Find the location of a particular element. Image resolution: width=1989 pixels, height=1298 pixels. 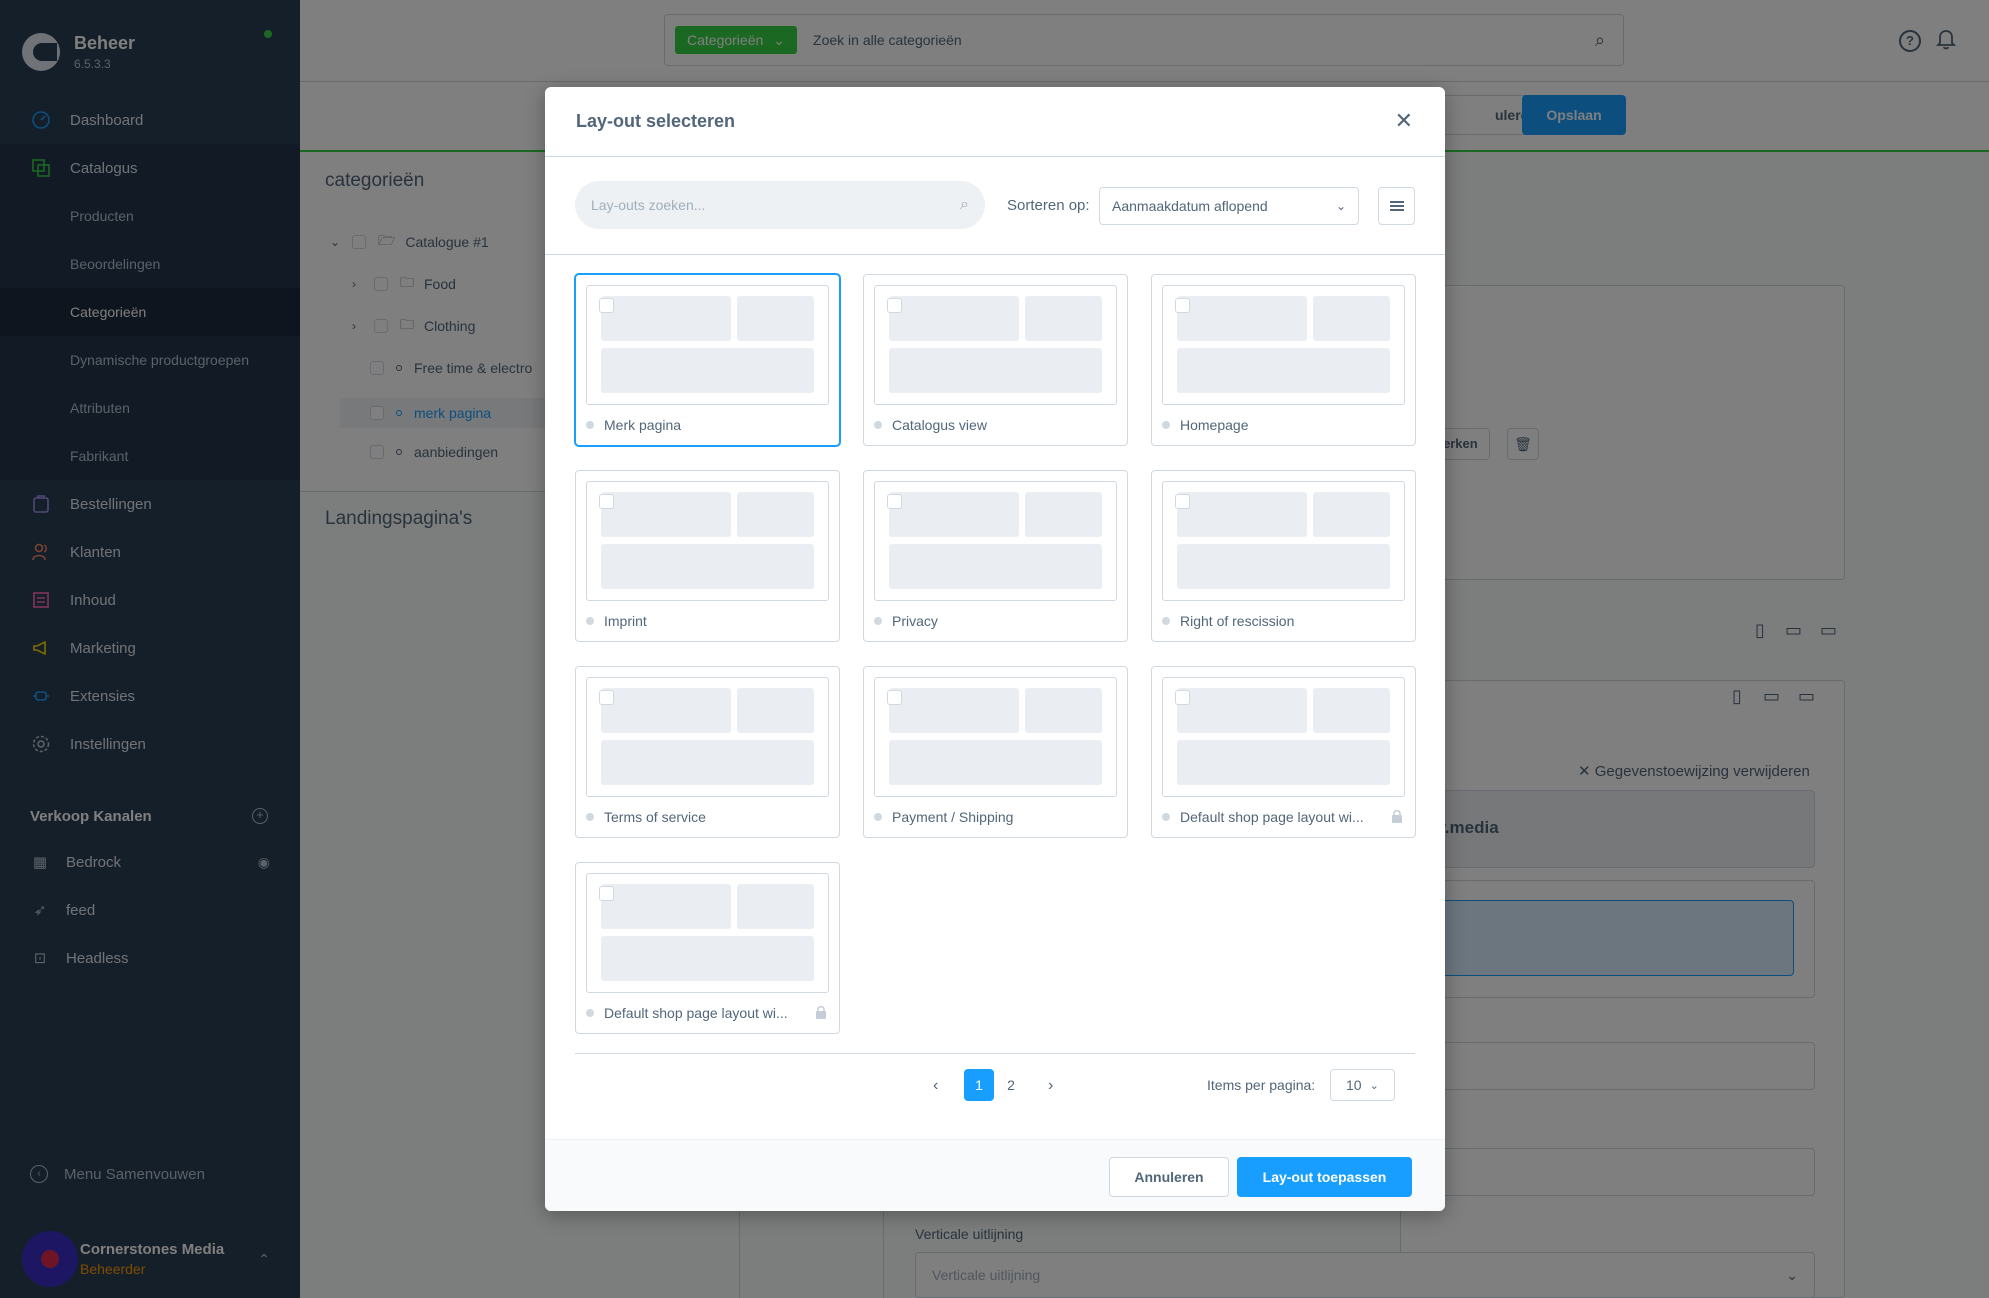

search-icon: ⌕ is located at coordinates (964, 204).